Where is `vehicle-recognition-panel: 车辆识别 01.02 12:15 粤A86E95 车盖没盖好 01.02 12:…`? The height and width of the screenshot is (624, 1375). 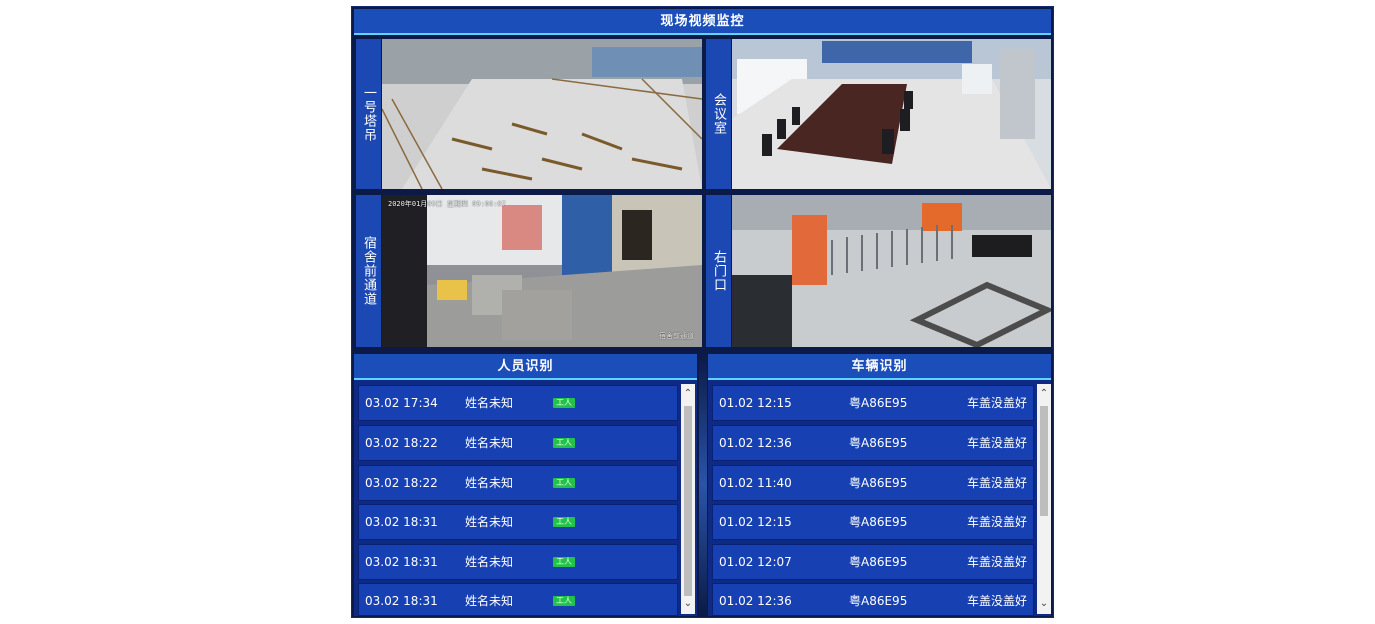
vehicle-recognition-panel: 车辆识别 01.02 12:15 粤A86E95 车盖没盖好 01.02 12:… is located at coordinates (879, 485).